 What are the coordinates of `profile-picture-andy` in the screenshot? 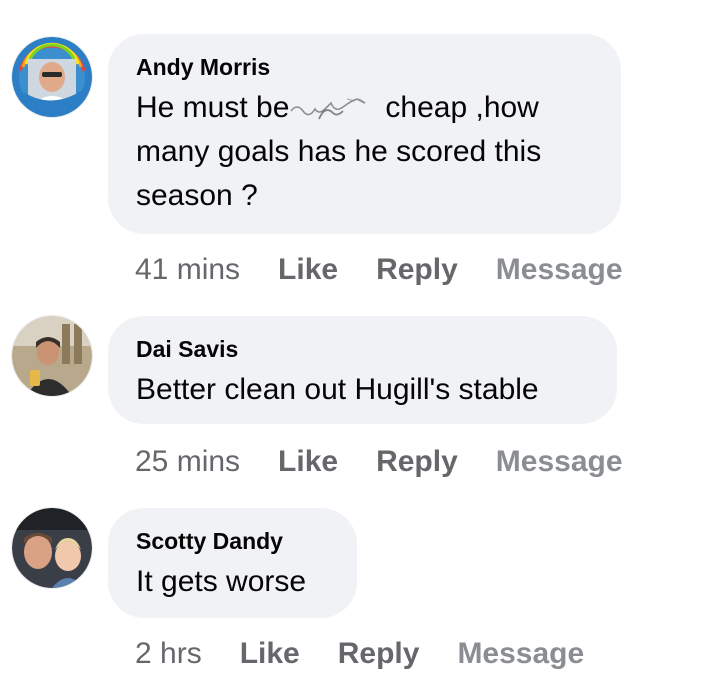 It's located at (52, 77).